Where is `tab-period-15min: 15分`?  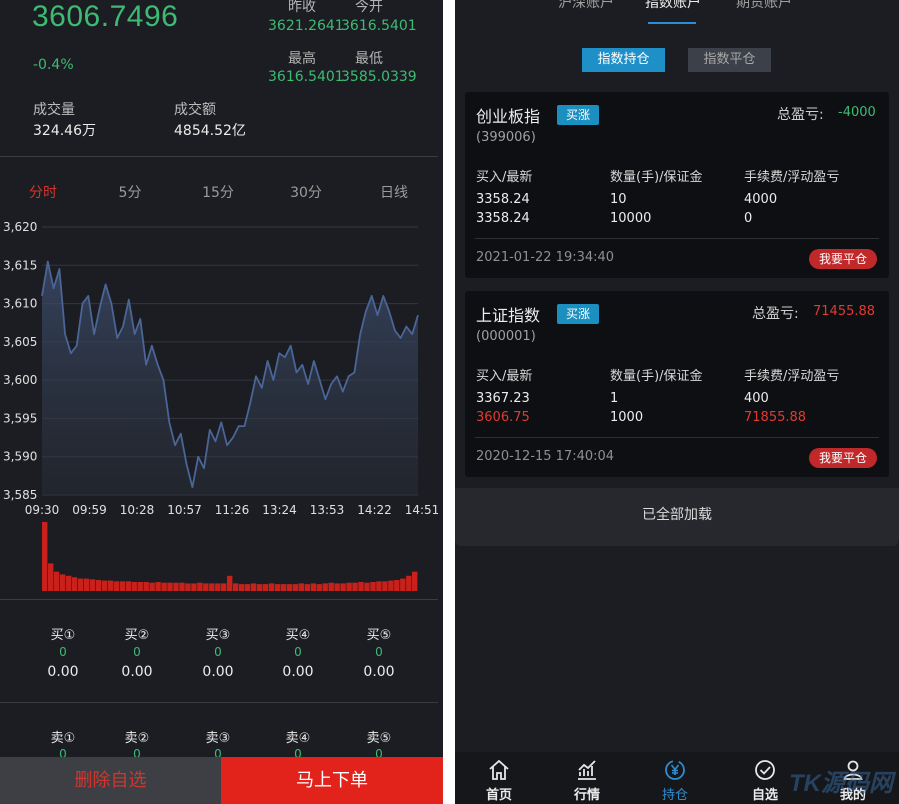 tab-period-15min: 15分 is located at coordinates (218, 192).